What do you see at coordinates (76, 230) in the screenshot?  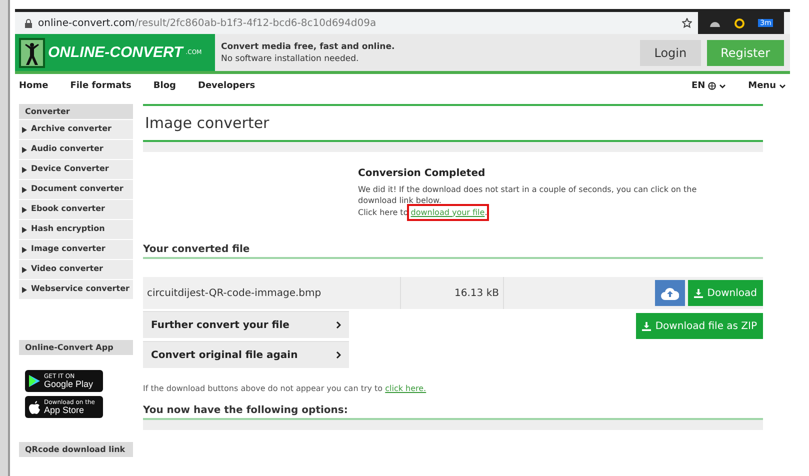 I see `sidebar-item: Hash encryption` at bounding box center [76, 230].